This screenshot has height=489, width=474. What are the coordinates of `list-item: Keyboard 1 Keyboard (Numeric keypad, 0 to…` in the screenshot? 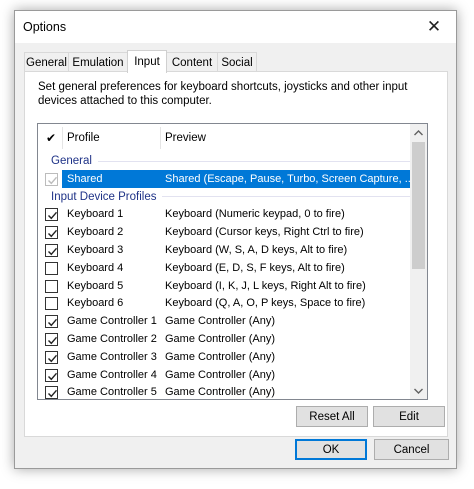 It's located at (225, 214).